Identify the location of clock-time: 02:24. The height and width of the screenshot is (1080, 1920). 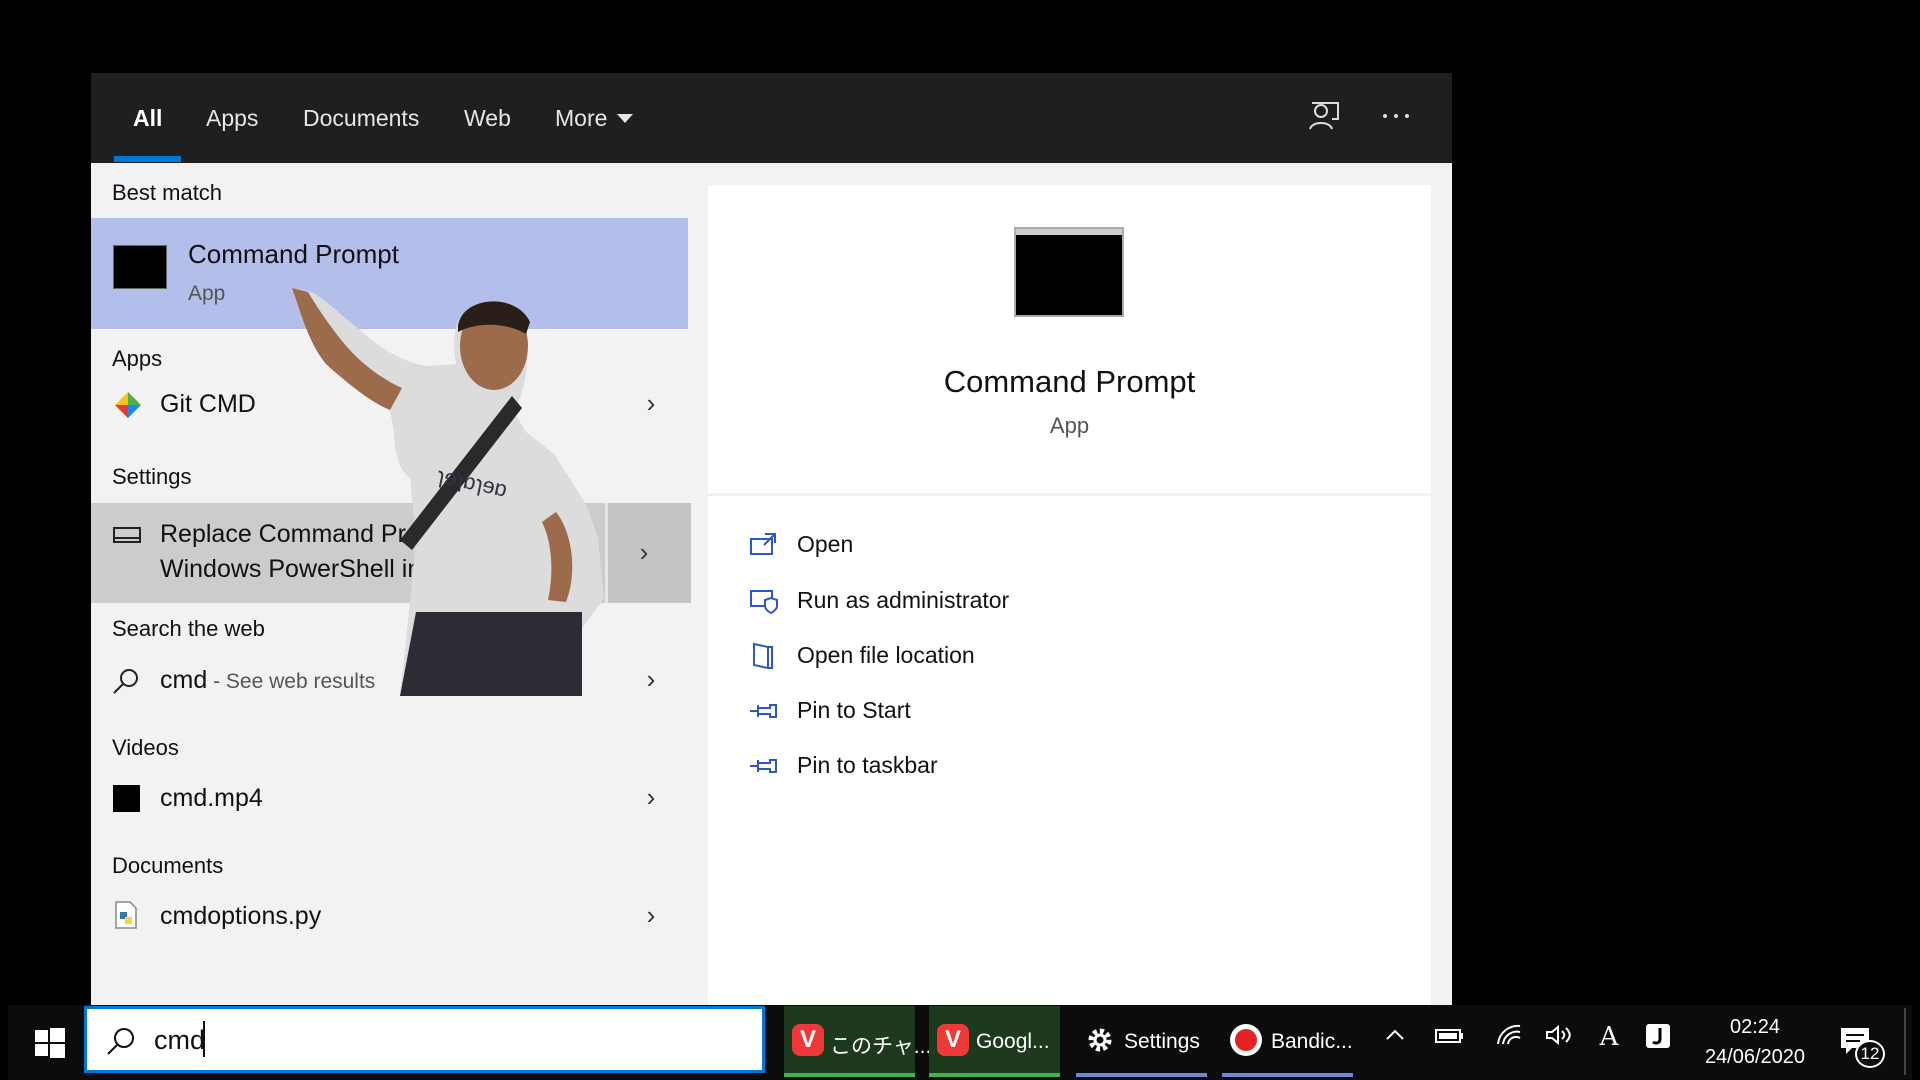
(1755, 1027).